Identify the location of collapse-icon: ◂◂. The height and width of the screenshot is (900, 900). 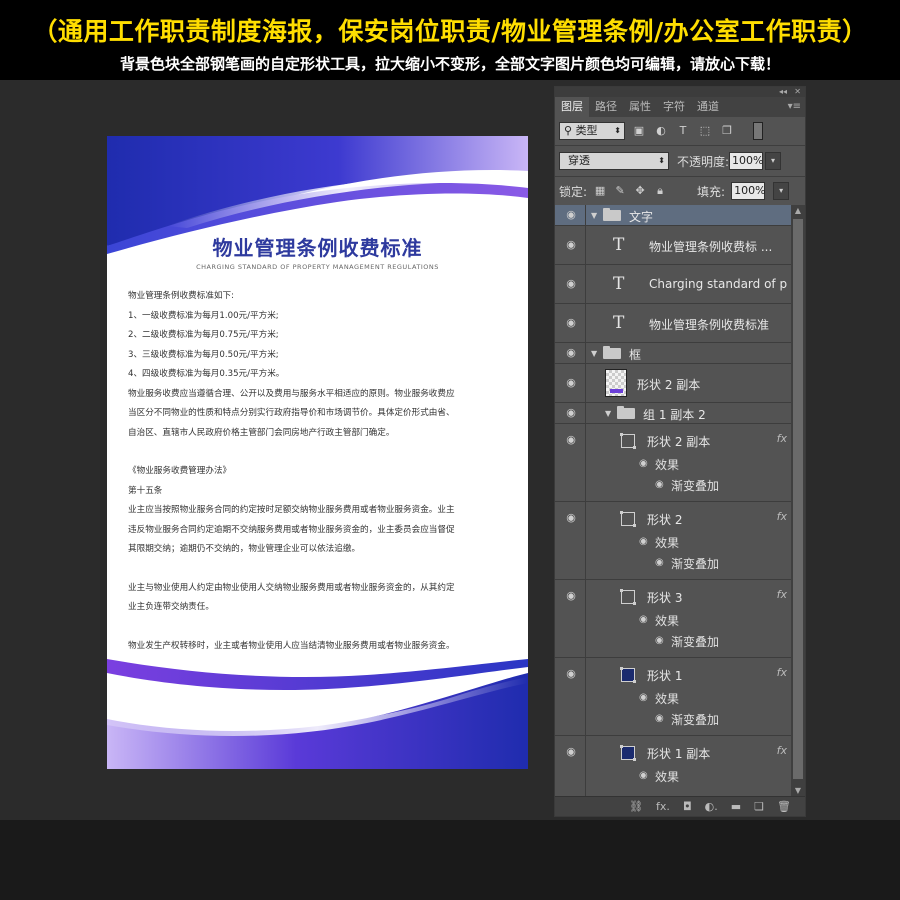
(783, 92).